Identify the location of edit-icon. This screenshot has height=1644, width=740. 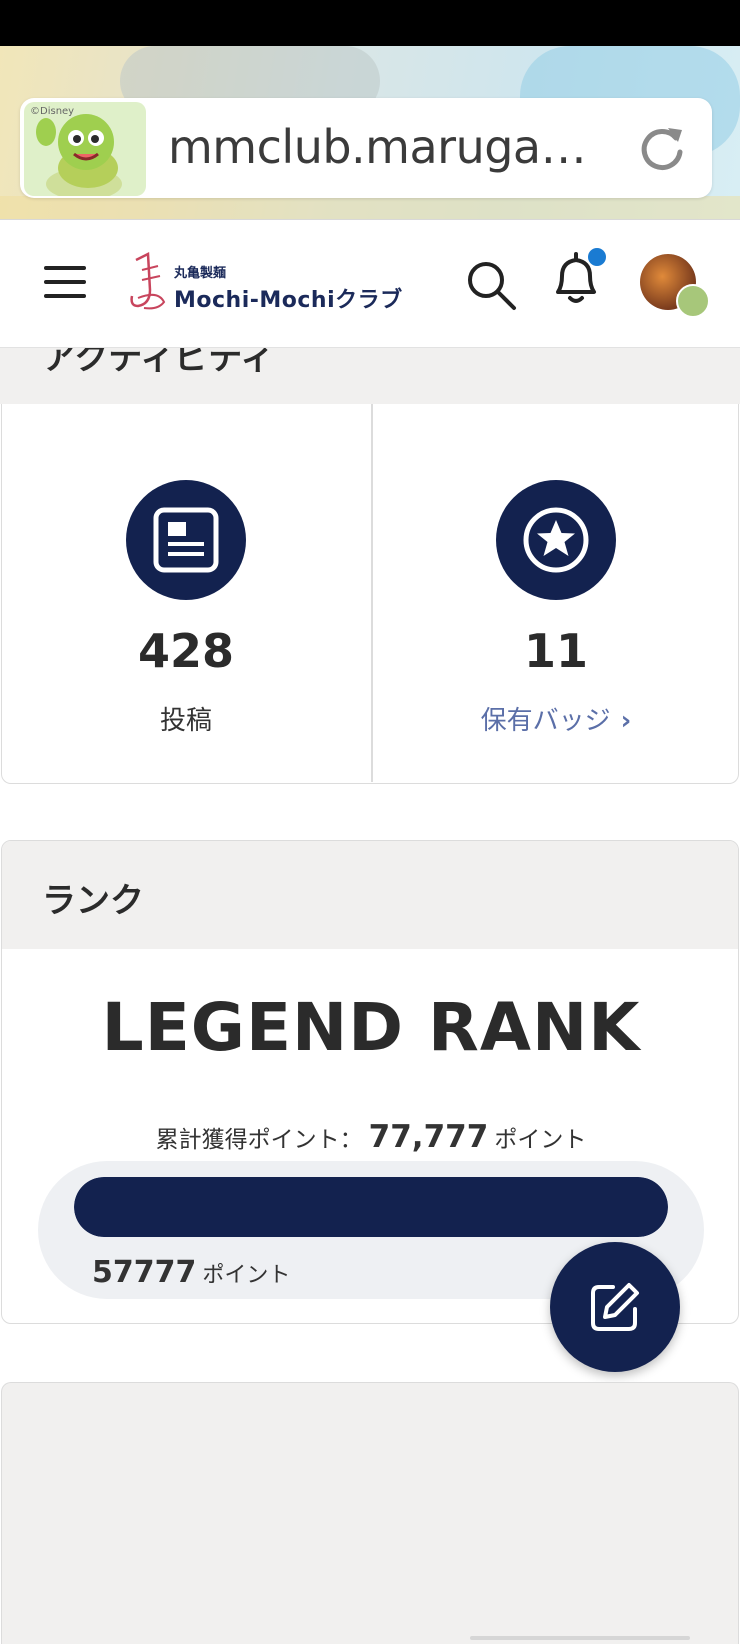
(615, 1307).